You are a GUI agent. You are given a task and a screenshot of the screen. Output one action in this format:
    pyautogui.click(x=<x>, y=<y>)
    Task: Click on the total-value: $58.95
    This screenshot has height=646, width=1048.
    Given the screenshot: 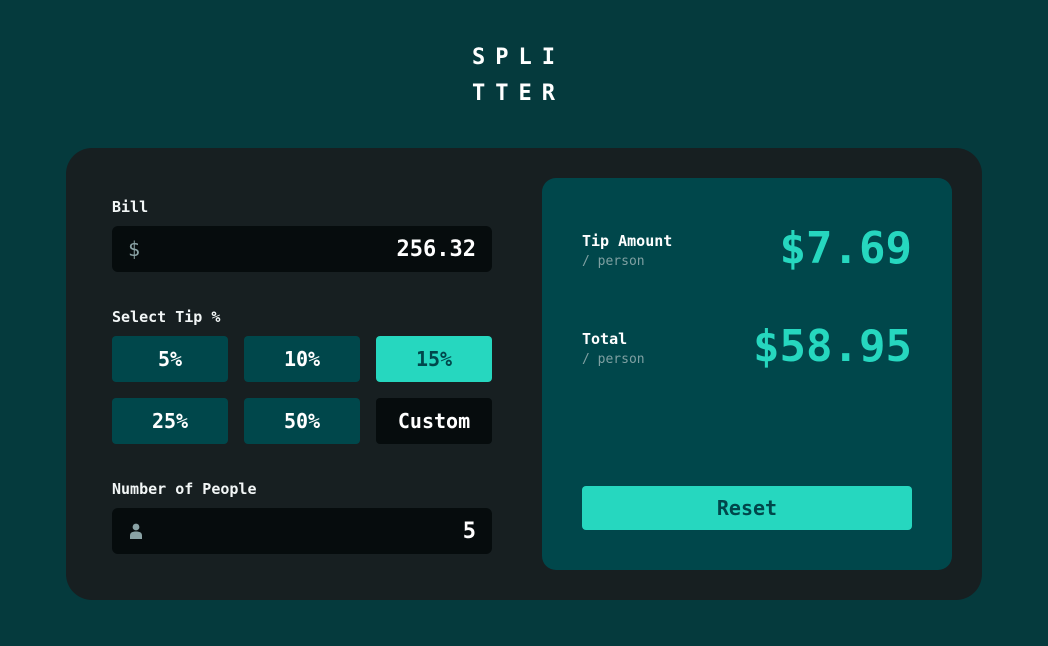 What is the action you would take?
    pyautogui.click(x=832, y=346)
    